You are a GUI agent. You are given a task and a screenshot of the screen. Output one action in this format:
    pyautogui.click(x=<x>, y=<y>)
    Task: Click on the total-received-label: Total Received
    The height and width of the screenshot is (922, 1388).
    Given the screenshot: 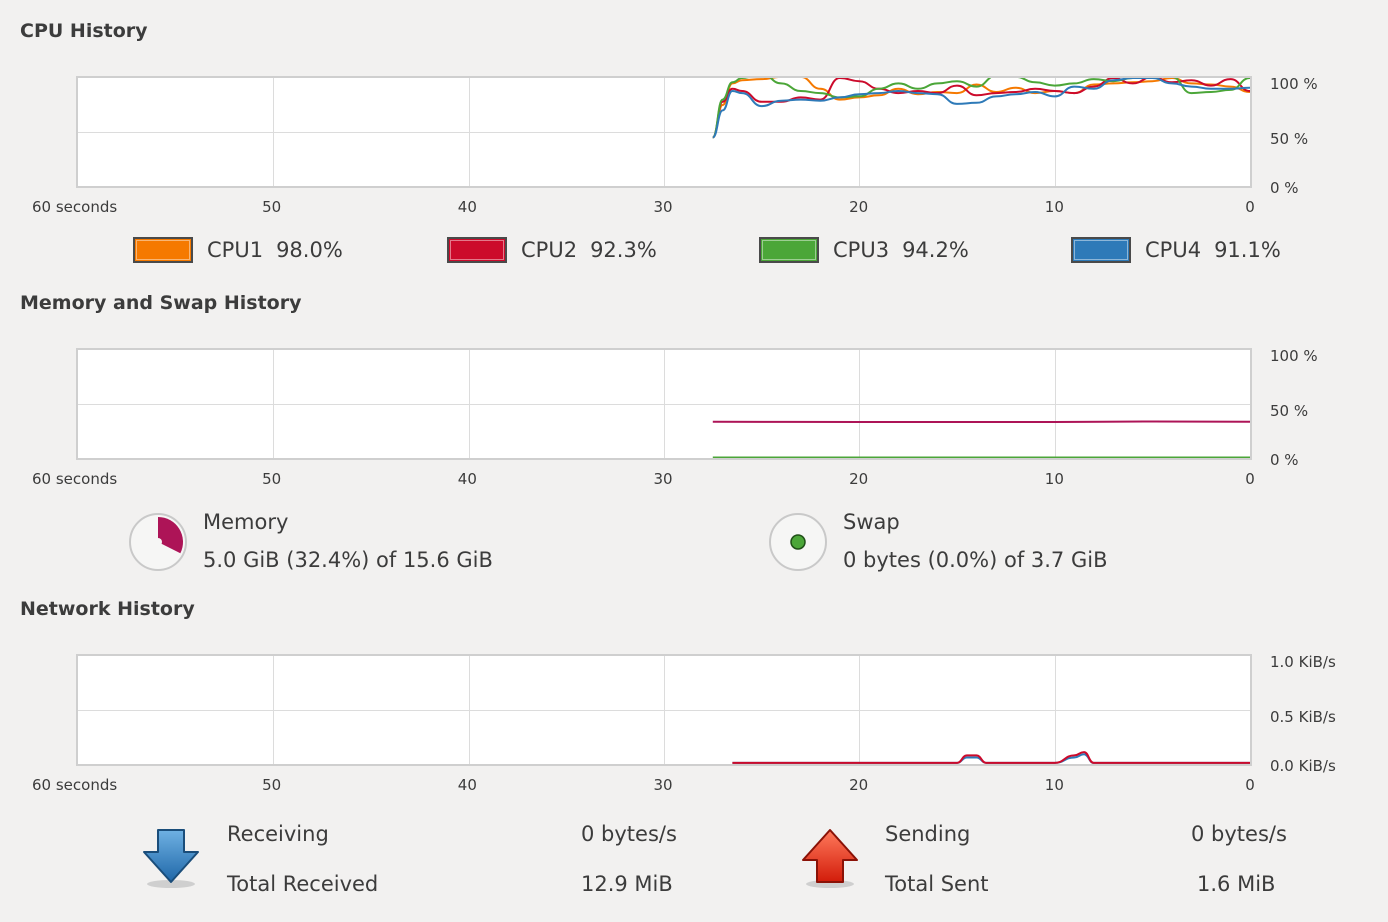 What is the action you would take?
    pyautogui.click(x=303, y=884)
    